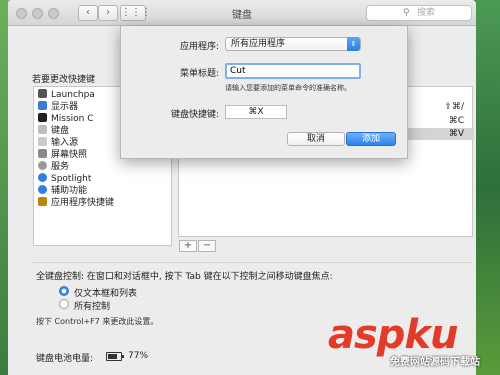  Describe the element at coordinates (194, 115) in the screenshot. I see `keyboard-shortcut-label: 键盘快捷键:` at that location.